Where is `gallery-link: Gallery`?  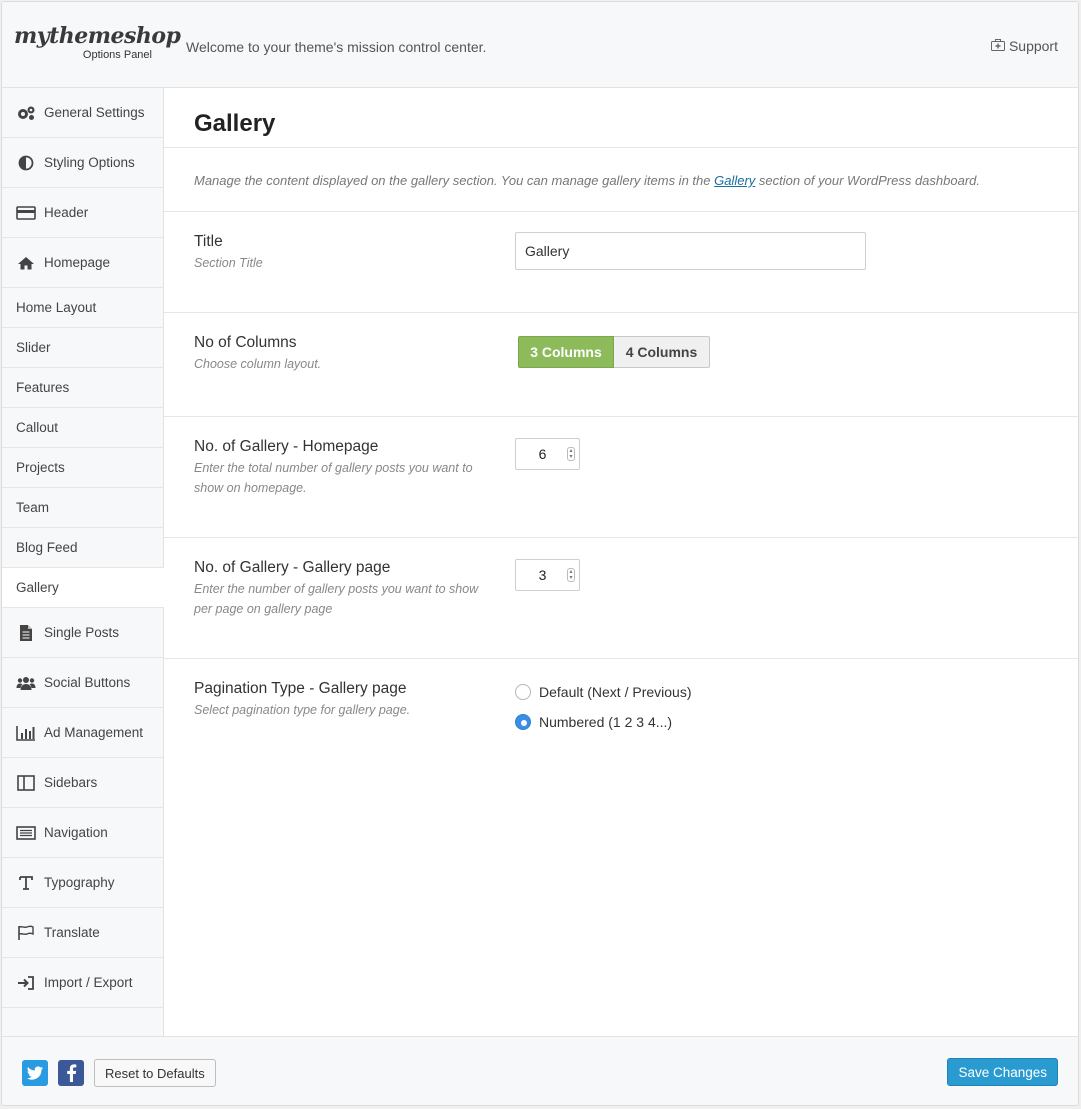 gallery-link: Gallery is located at coordinates (734, 180).